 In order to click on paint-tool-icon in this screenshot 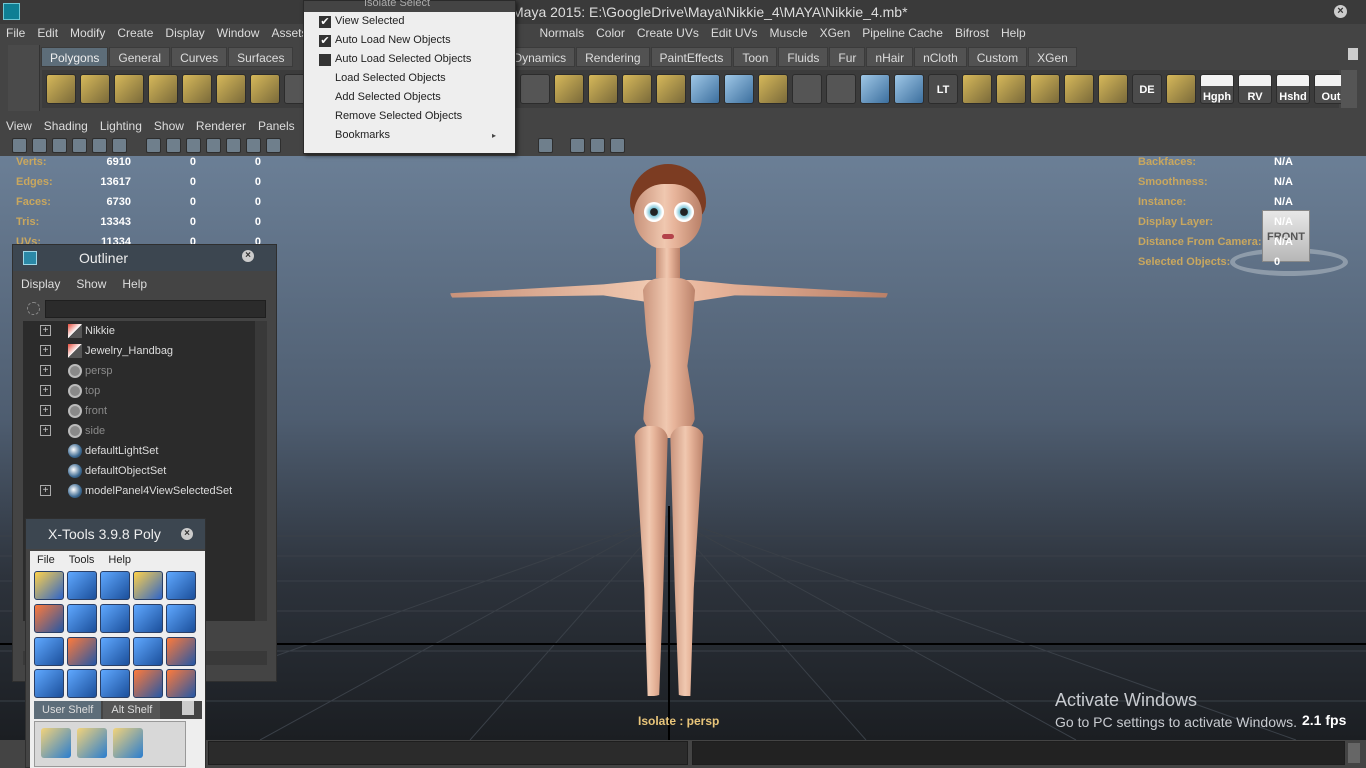, I will do `click(807, 89)`.